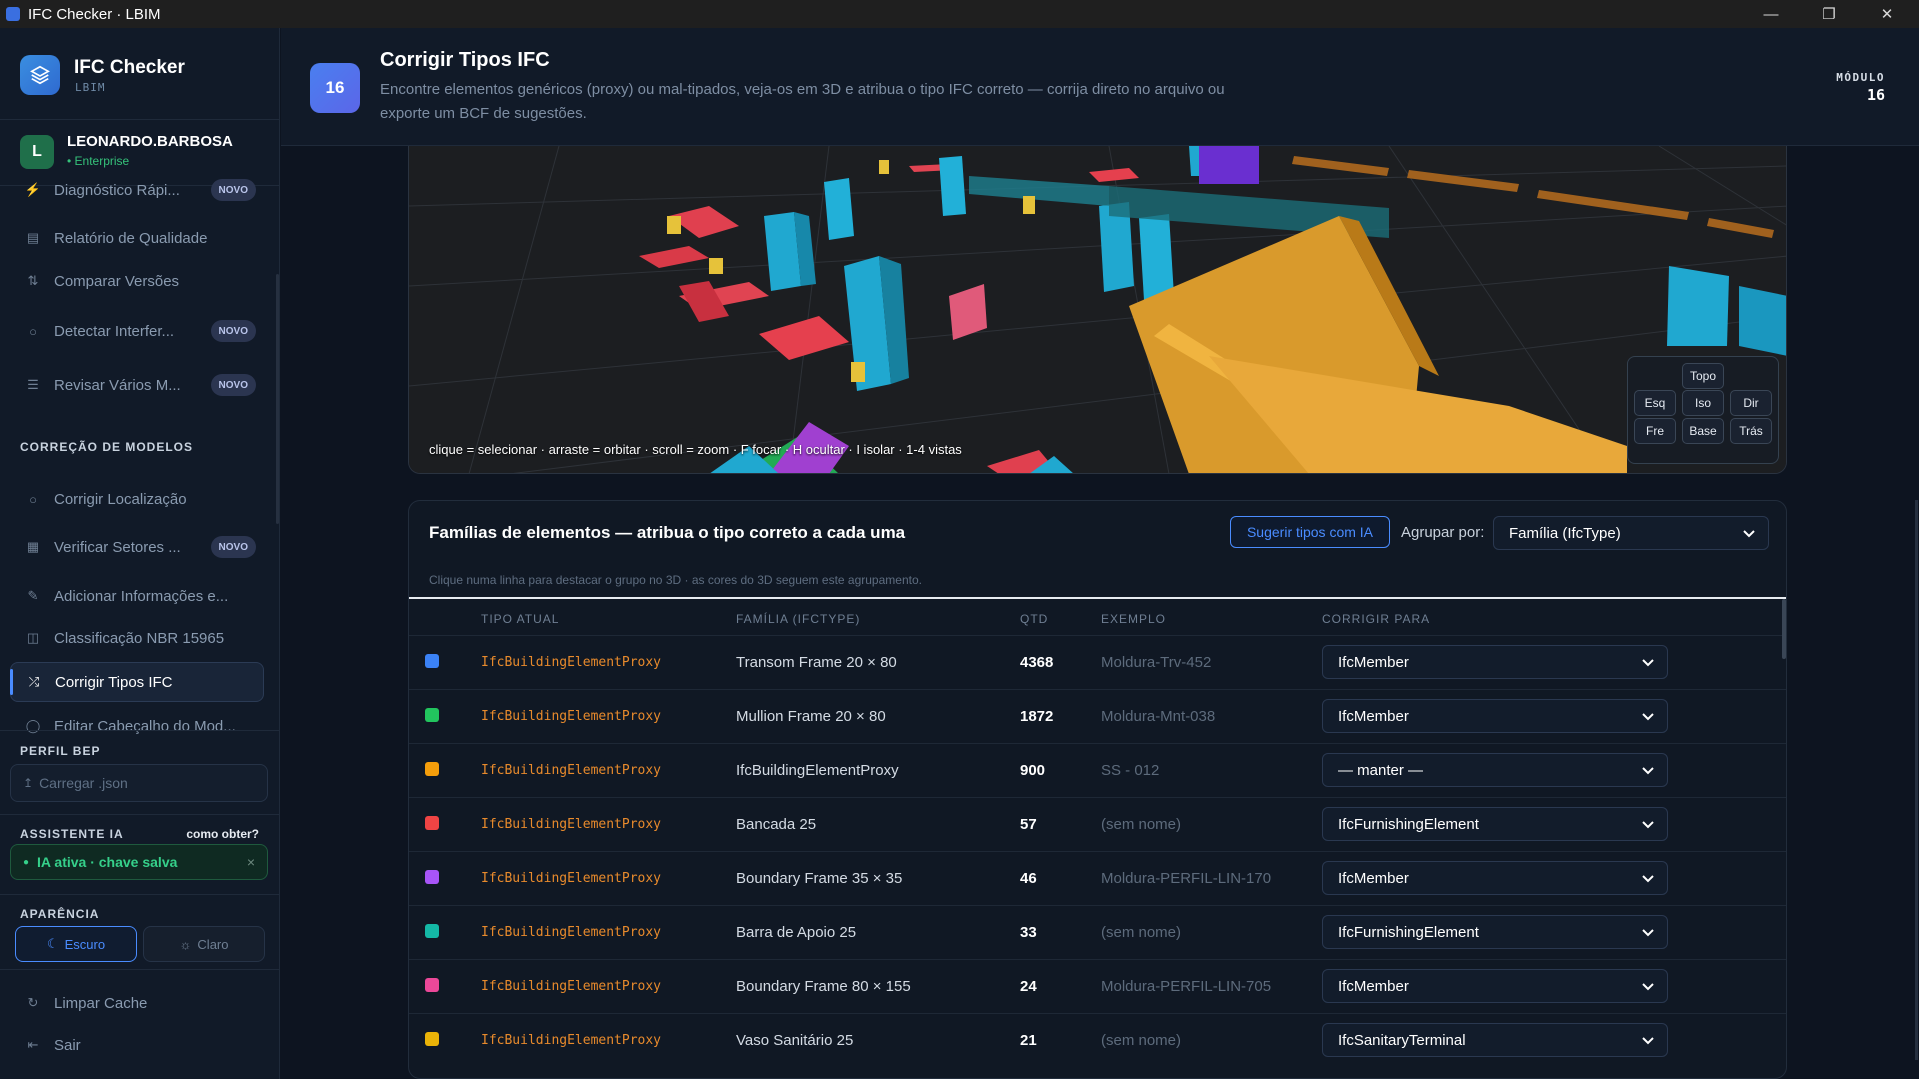 Image resolution: width=1919 pixels, height=1079 pixels. I want to click on logout-button: ⇤ Sair, so click(137, 1045).